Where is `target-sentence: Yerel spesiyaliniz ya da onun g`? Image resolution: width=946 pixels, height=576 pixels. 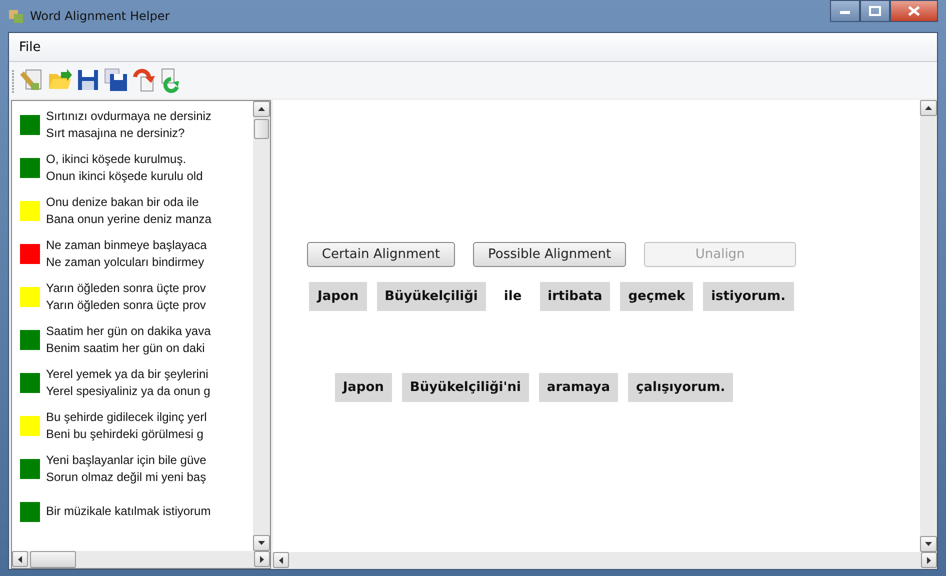
target-sentence: Yerel spesiyaliniz ya da onun g is located at coordinates (128, 391).